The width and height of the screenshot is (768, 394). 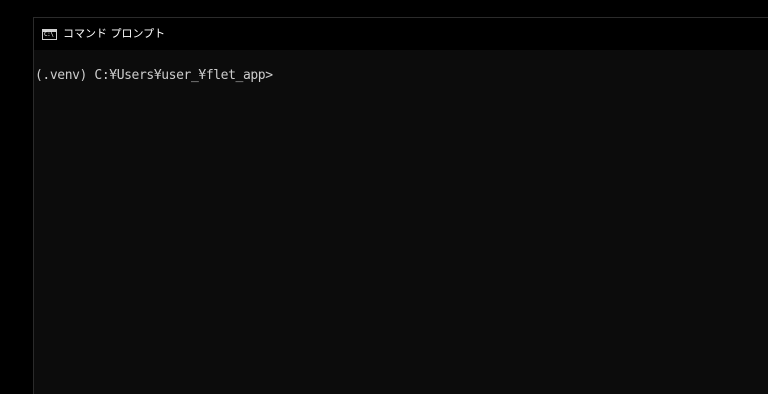 I want to click on console-app-icon-text: C:\, so click(x=49, y=34).